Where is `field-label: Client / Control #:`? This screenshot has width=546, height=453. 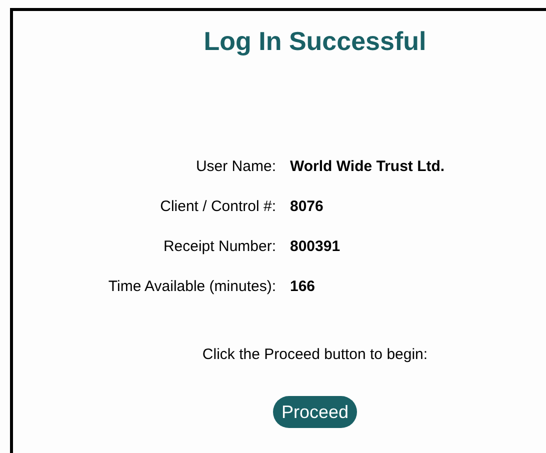
field-label: Client / Control #: is located at coordinates (217, 207).